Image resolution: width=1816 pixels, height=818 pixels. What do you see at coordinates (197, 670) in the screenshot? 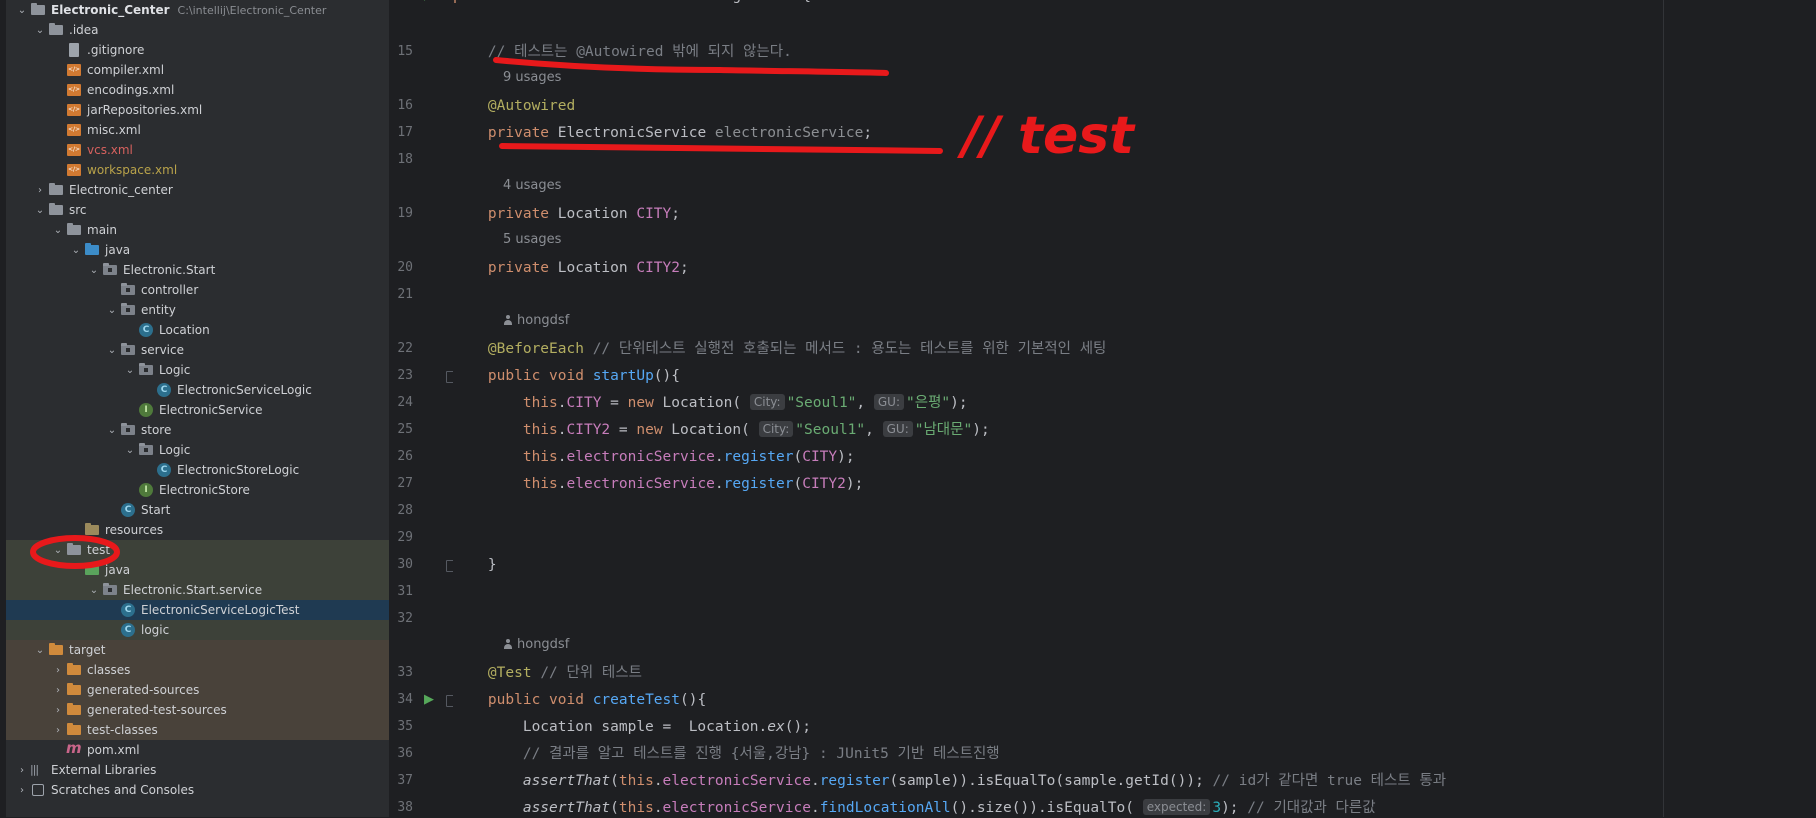
I see `tree-item: › classes` at bounding box center [197, 670].